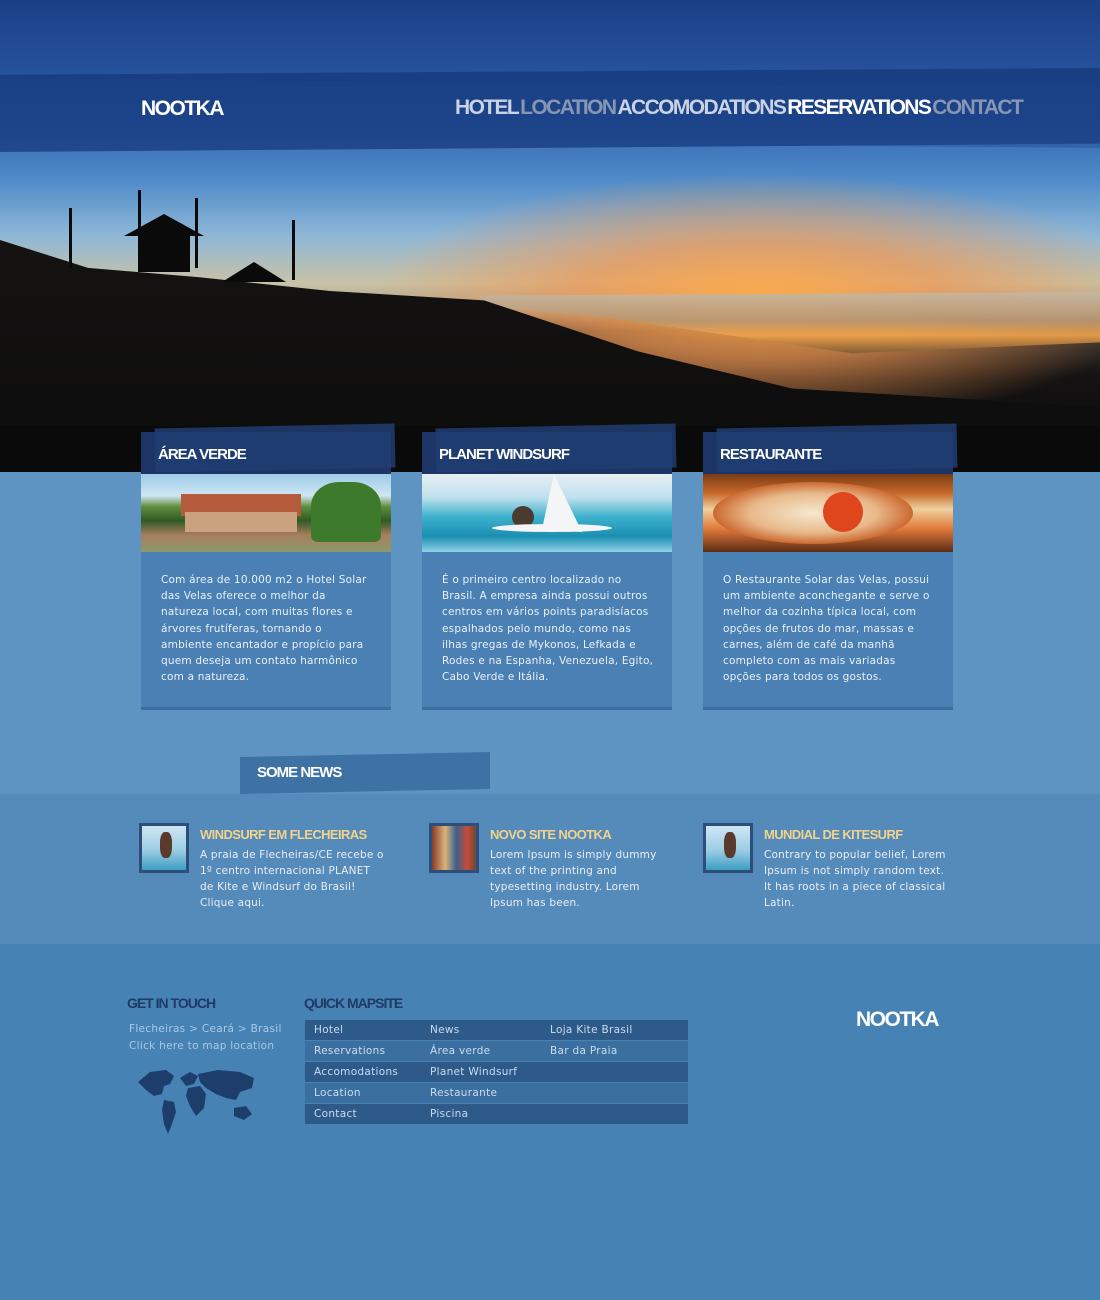  What do you see at coordinates (266, 513) in the screenshot?
I see `garden-bungalows-image` at bounding box center [266, 513].